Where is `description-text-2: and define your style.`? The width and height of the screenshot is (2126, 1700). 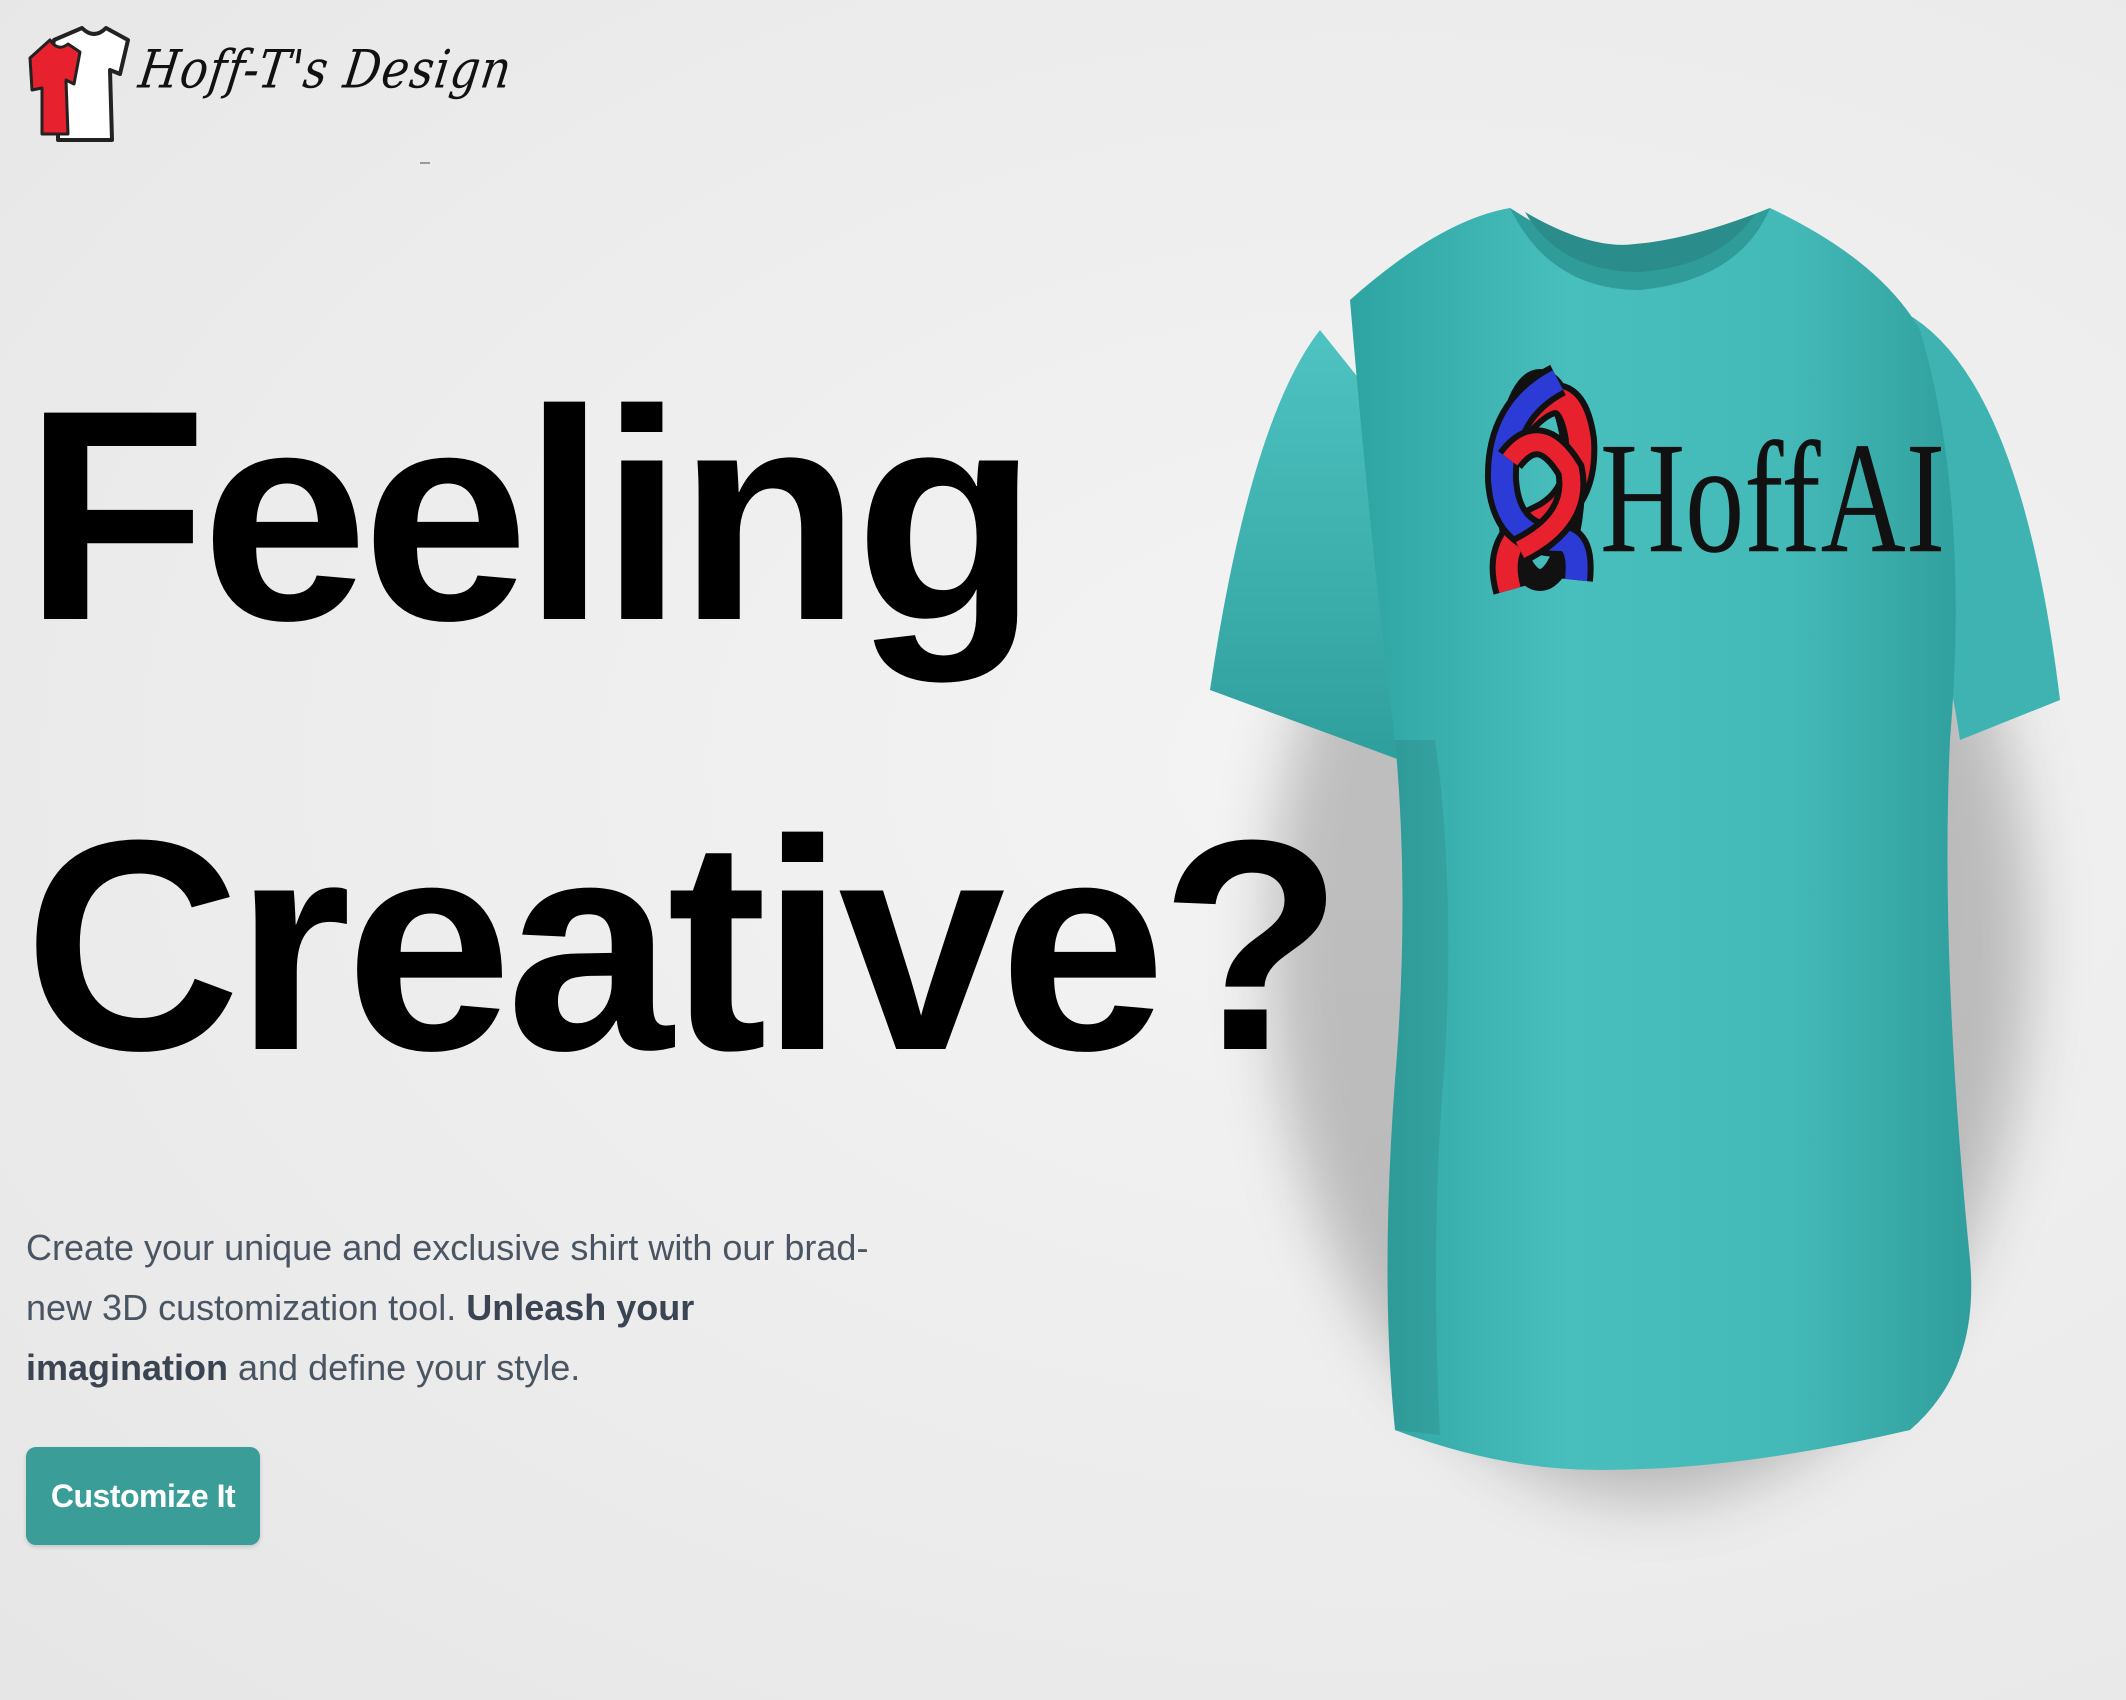
description-text-2: and define your style. is located at coordinates (404, 1367).